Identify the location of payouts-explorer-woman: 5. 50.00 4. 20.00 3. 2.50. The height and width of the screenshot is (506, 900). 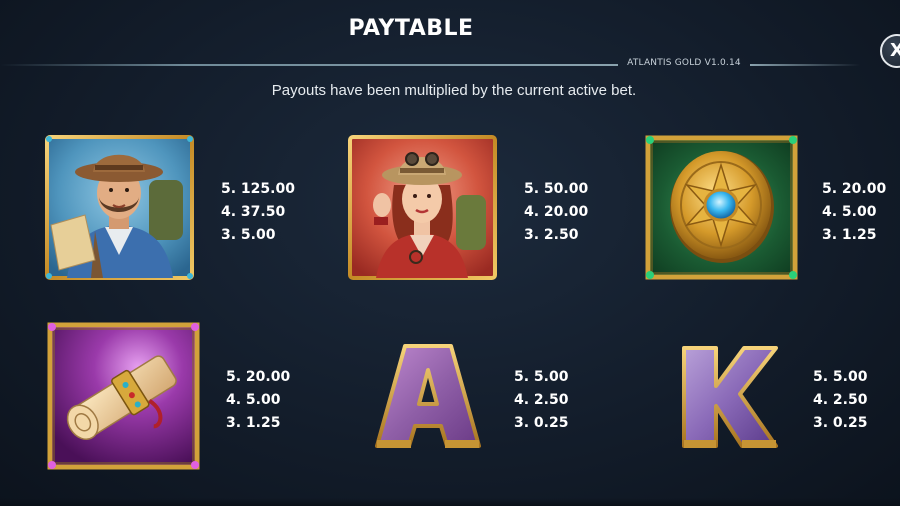
(556, 212).